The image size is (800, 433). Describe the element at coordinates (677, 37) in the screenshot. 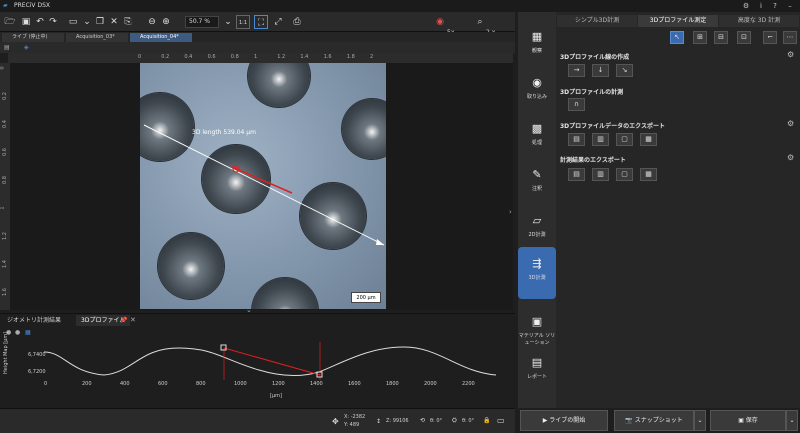

I see `select-tool-icon: ↖` at that location.